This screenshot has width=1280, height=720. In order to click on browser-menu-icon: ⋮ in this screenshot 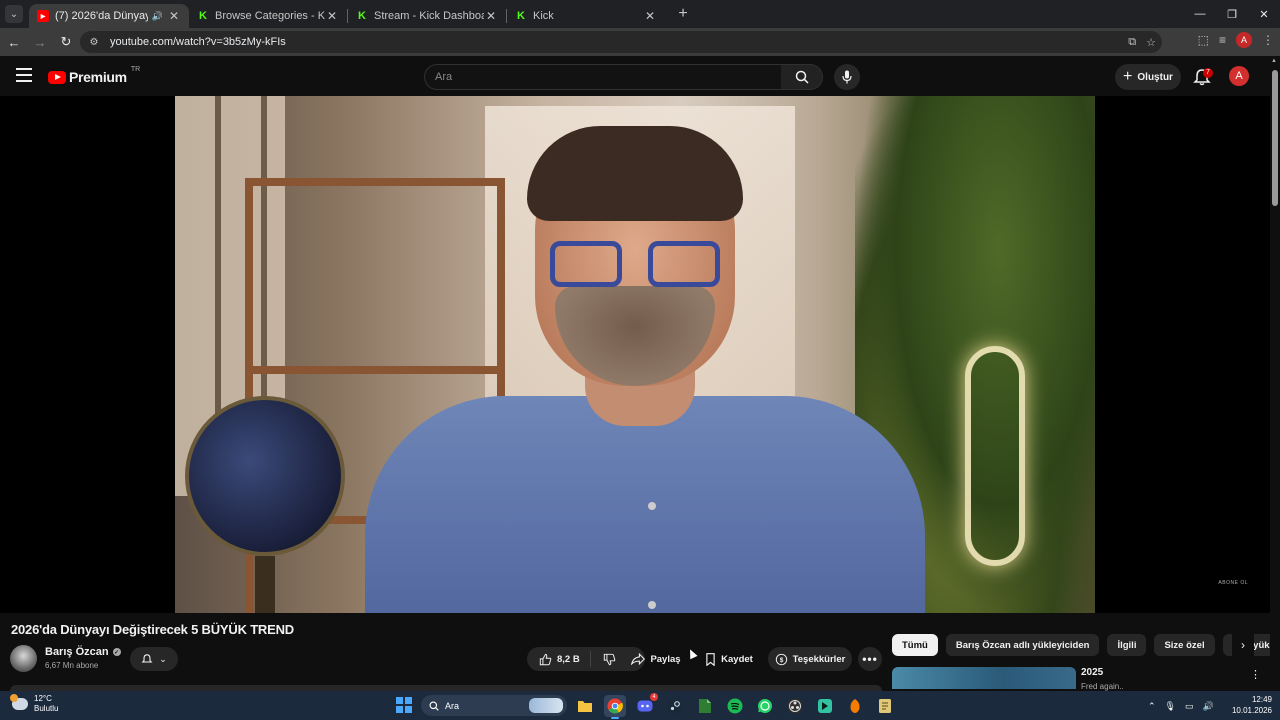, I will do `click(1268, 40)`.